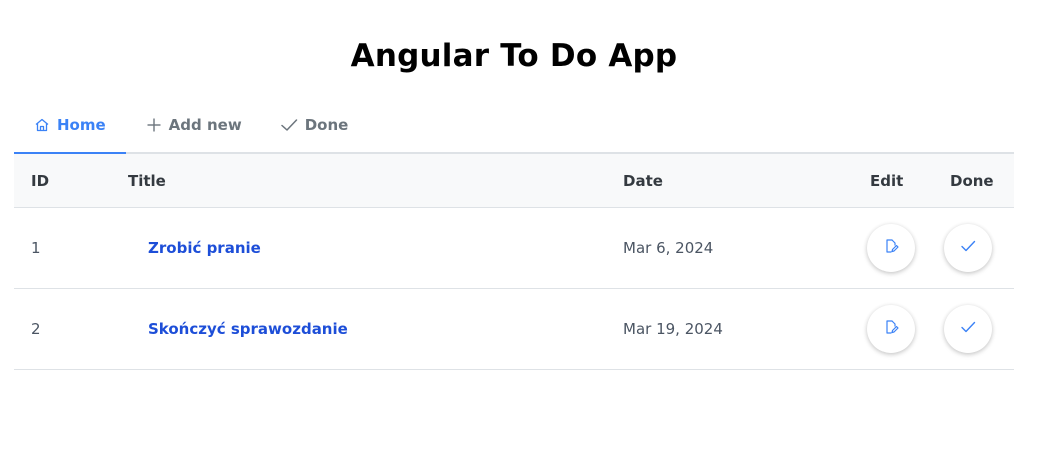  Describe the element at coordinates (36, 248) in the screenshot. I see `row-id: 1` at that location.